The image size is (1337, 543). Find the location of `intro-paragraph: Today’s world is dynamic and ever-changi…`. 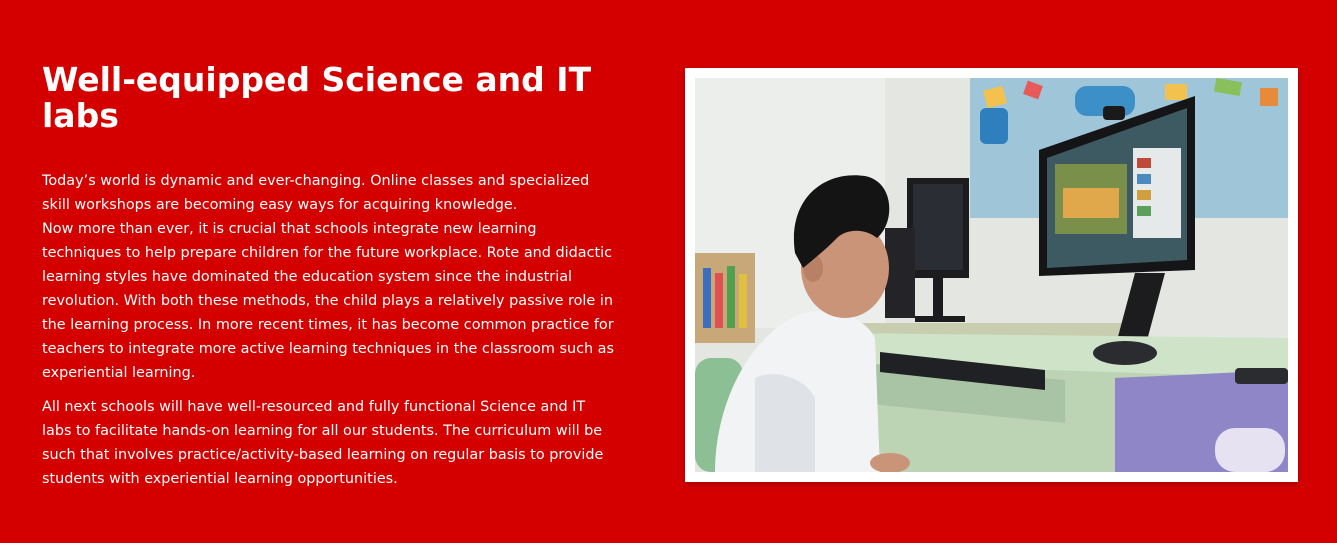

intro-paragraph: Today’s world is dynamic and ever-changi… is located at coordinates (316, 193).